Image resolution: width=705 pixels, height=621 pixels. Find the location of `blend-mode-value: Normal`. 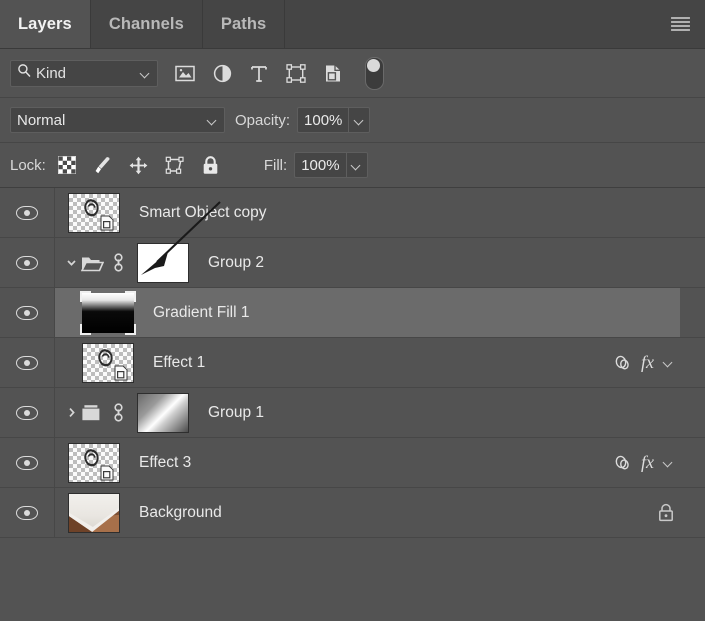

blend-mode-value: Normal is located at coordinates (41, 120).